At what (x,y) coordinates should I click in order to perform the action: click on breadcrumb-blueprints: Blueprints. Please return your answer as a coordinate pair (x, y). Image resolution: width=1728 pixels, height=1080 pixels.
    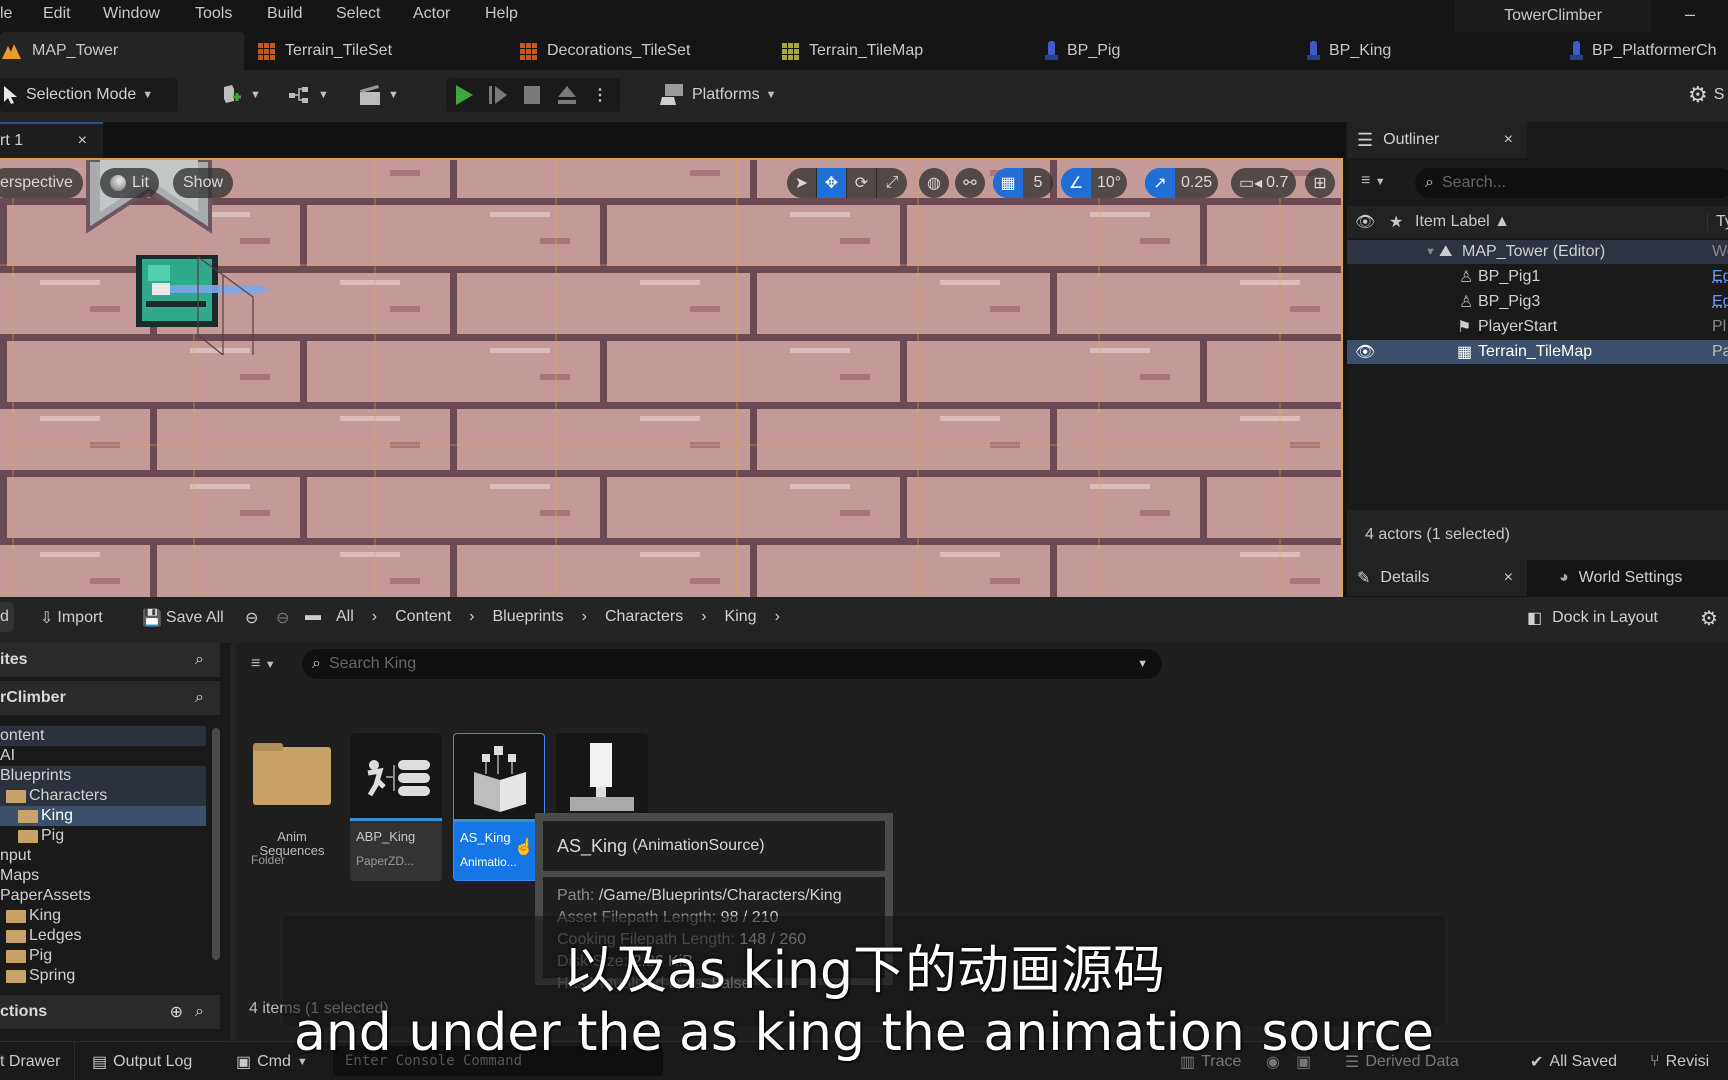
    Looking at the image, I should click on (527, 617).